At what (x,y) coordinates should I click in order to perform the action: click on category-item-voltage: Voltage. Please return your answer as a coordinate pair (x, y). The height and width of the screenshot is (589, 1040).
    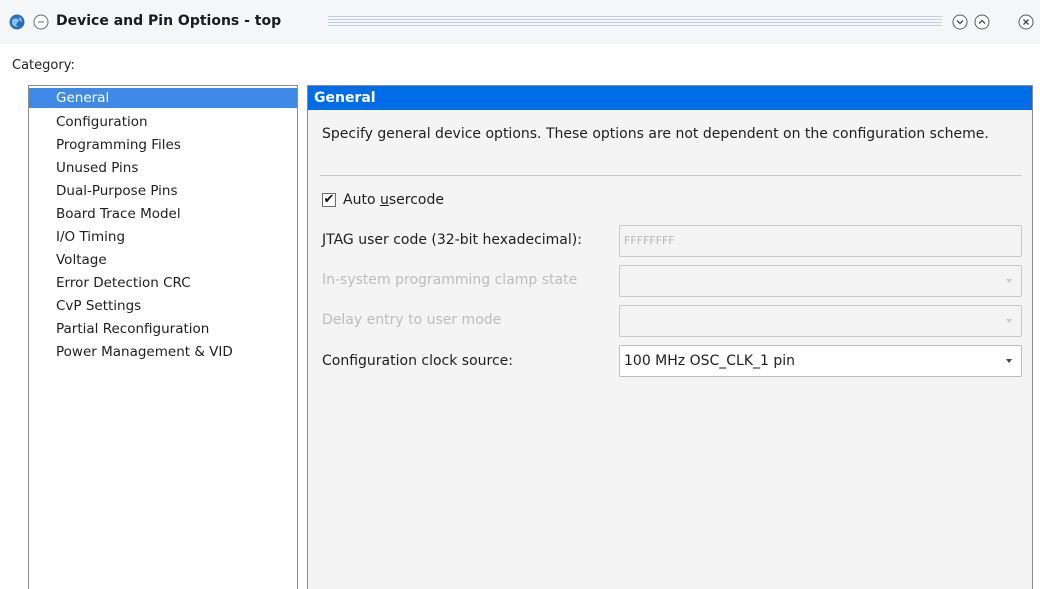
    Looking at the image, I should click on (163, 260).